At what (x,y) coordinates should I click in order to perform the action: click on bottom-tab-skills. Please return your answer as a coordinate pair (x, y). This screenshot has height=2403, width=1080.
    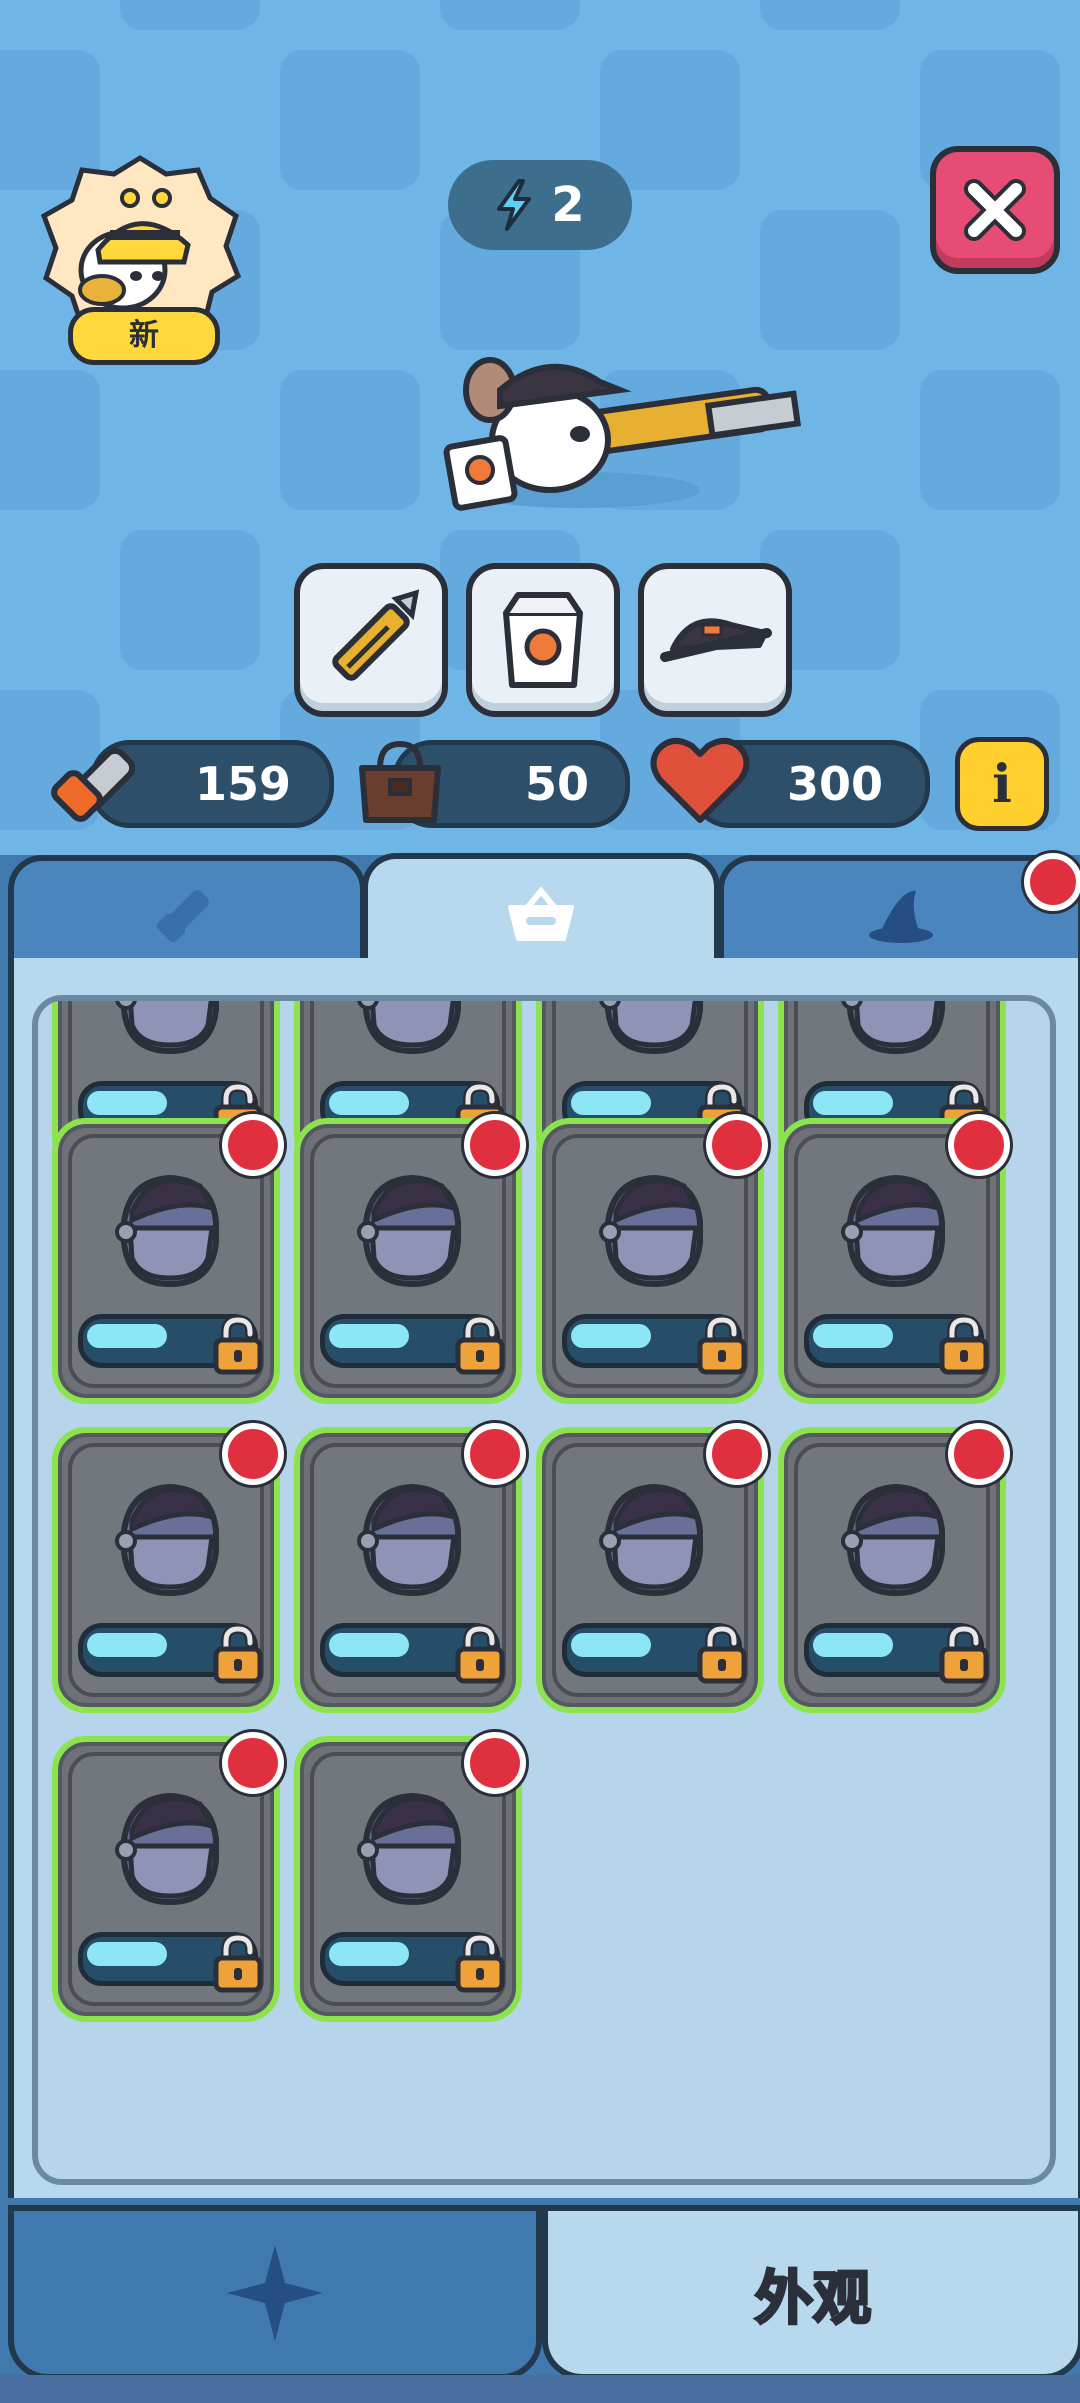
    Looking at the image, I should click on (275, 2292).